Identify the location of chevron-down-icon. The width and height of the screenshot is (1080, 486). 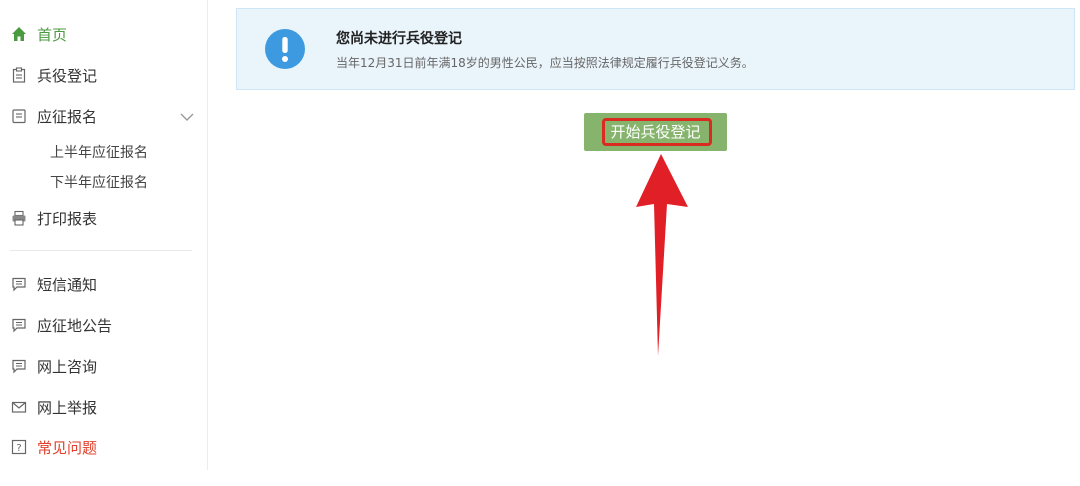
(187, 117).